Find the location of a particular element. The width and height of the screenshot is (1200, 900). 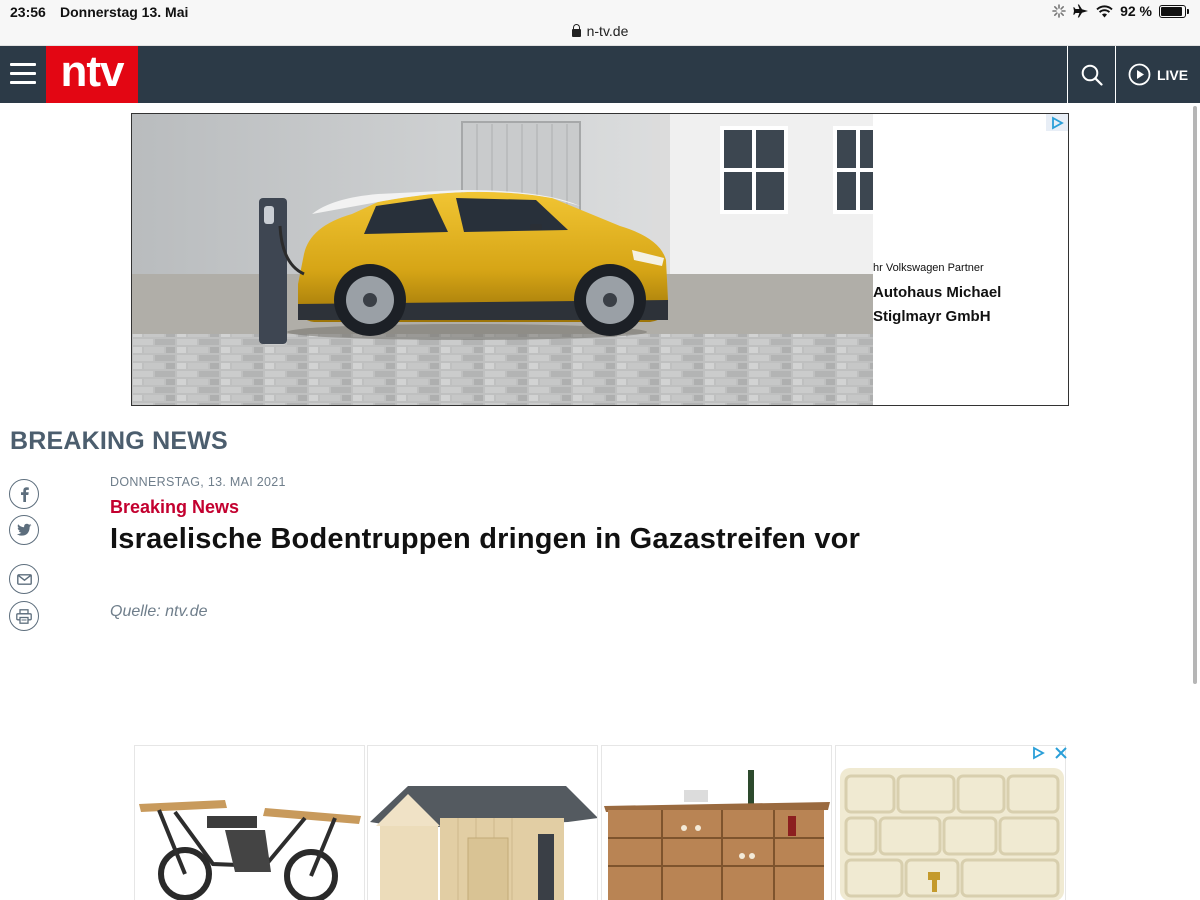

close-icon is located at coordinates (1061, 753).